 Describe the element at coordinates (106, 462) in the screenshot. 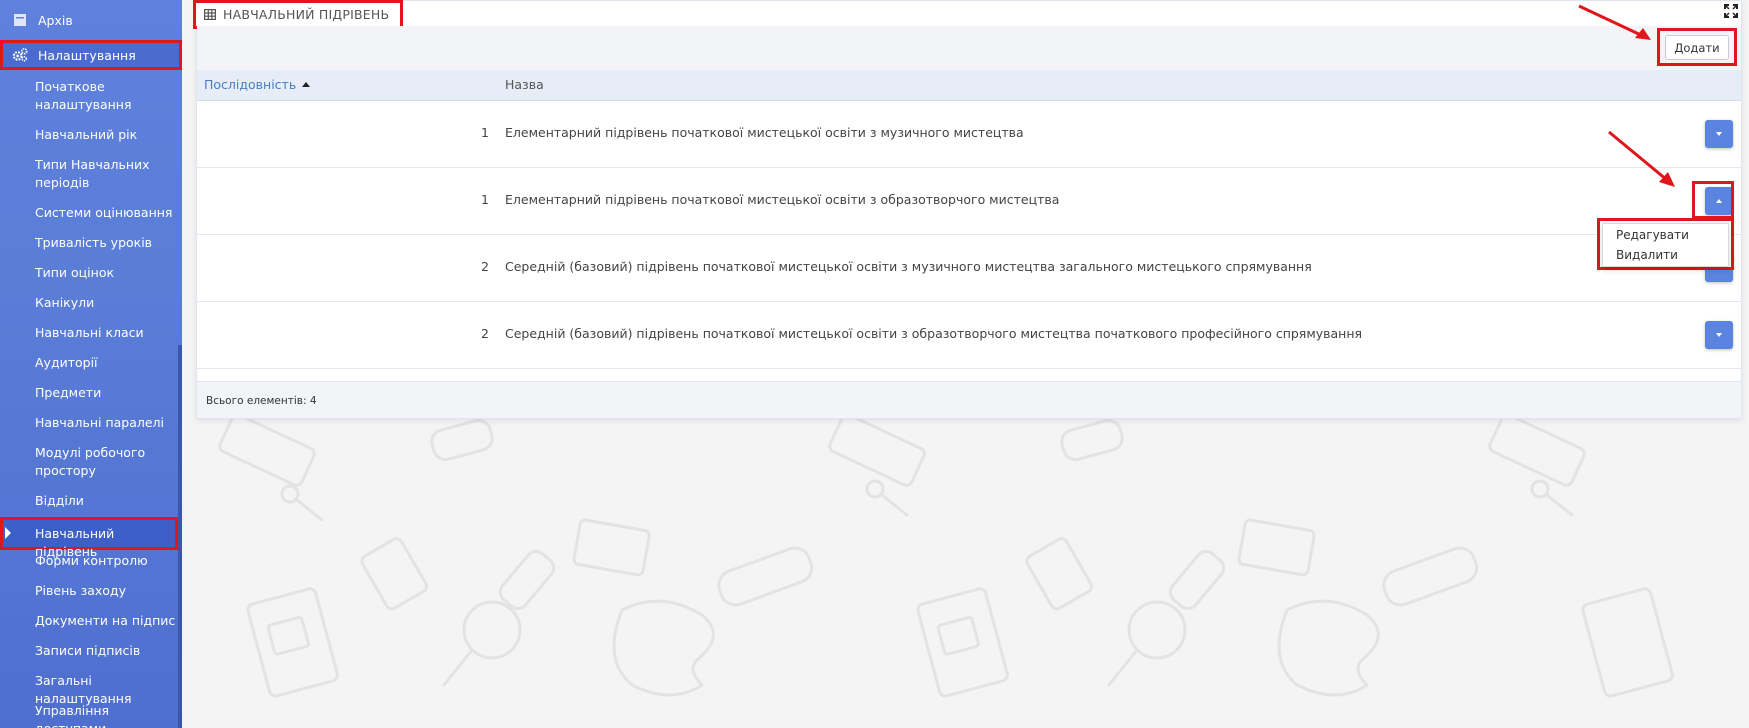

I see `sidebar-item-workspace-modules: Модулі робочого простору` at that location.